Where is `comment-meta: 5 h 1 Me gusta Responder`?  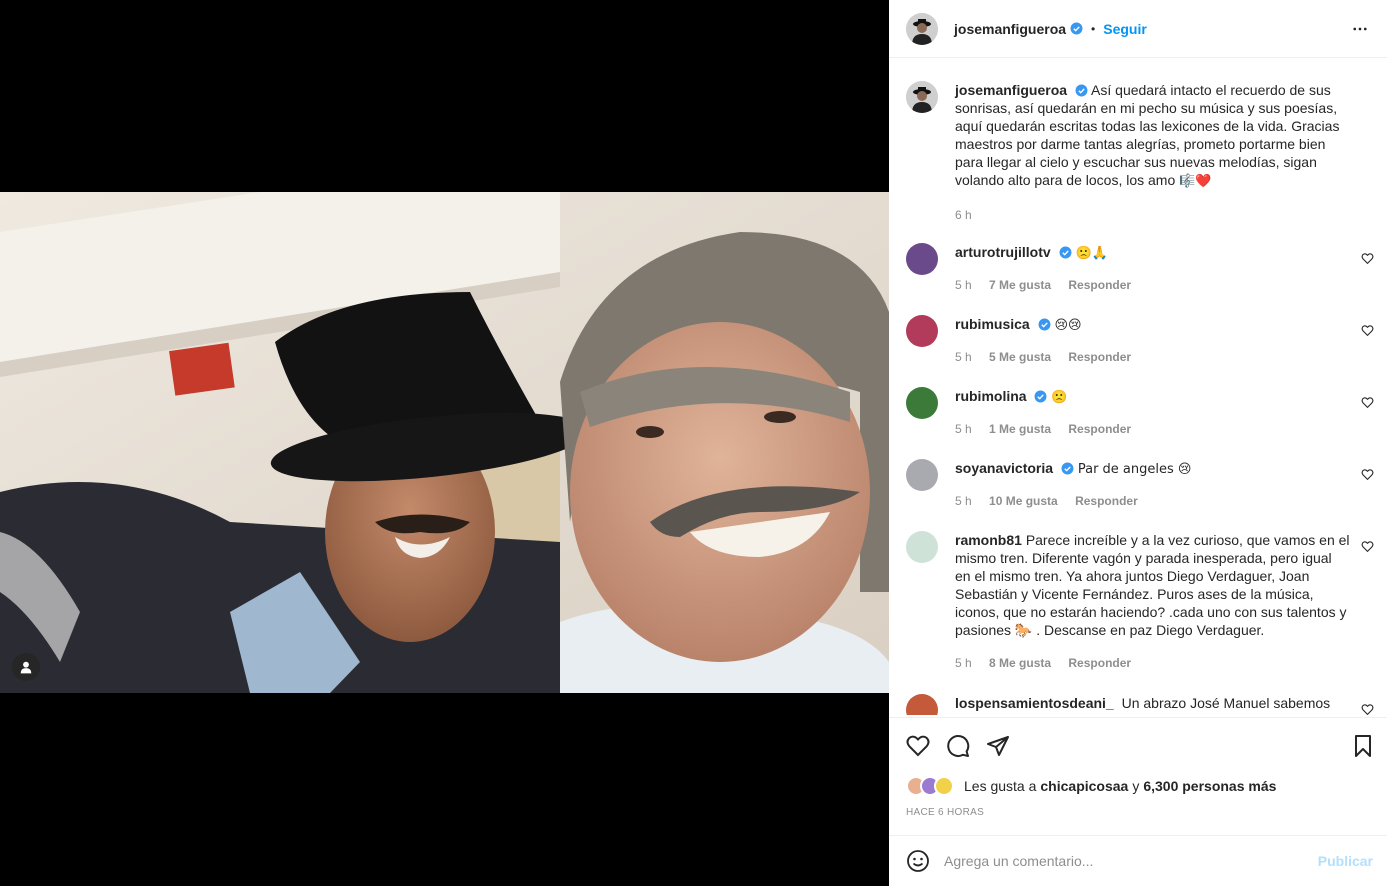 comment-meta: 5 h 1 Me gusta Responder is located at coordinates (1050, 429).